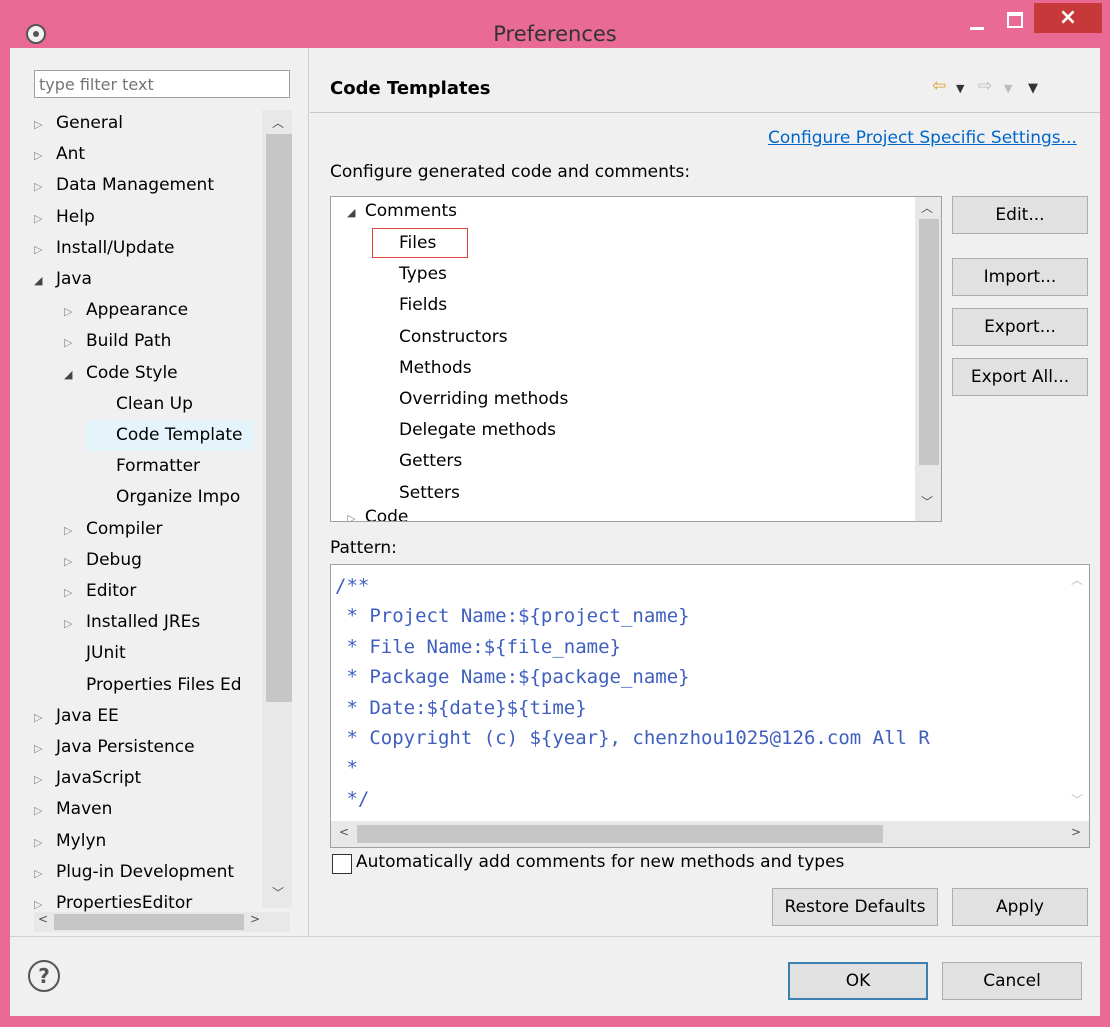  What do you see at coordinates (985, 86) in the screenshot?
I see `forward-arrow-icon: ⇨` at bounding box center [985, 86].